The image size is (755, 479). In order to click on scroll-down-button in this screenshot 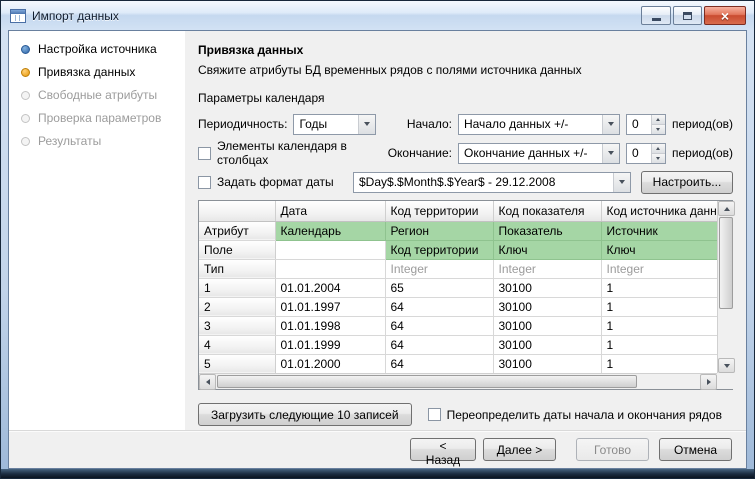, I will do `click(726, 365)`.